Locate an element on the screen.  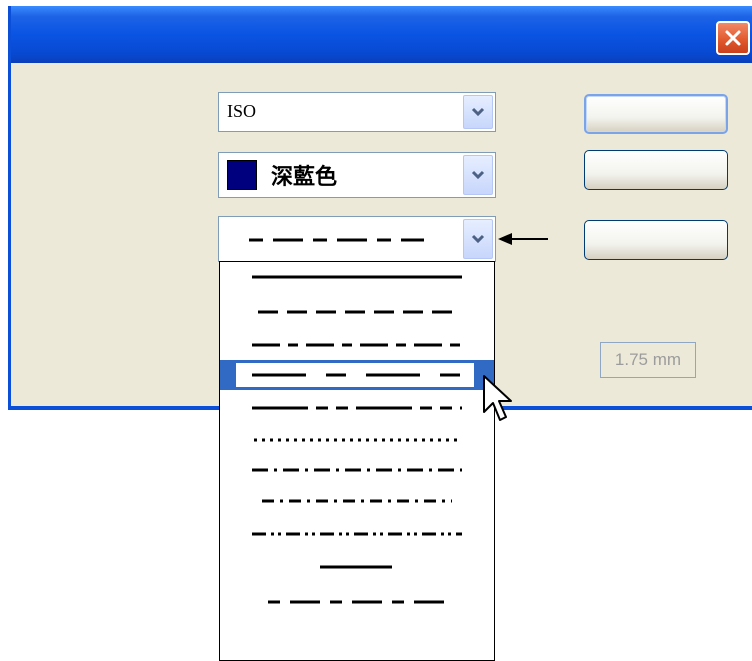
standard-combo-arrow-button is located at coordinates (478, 112).